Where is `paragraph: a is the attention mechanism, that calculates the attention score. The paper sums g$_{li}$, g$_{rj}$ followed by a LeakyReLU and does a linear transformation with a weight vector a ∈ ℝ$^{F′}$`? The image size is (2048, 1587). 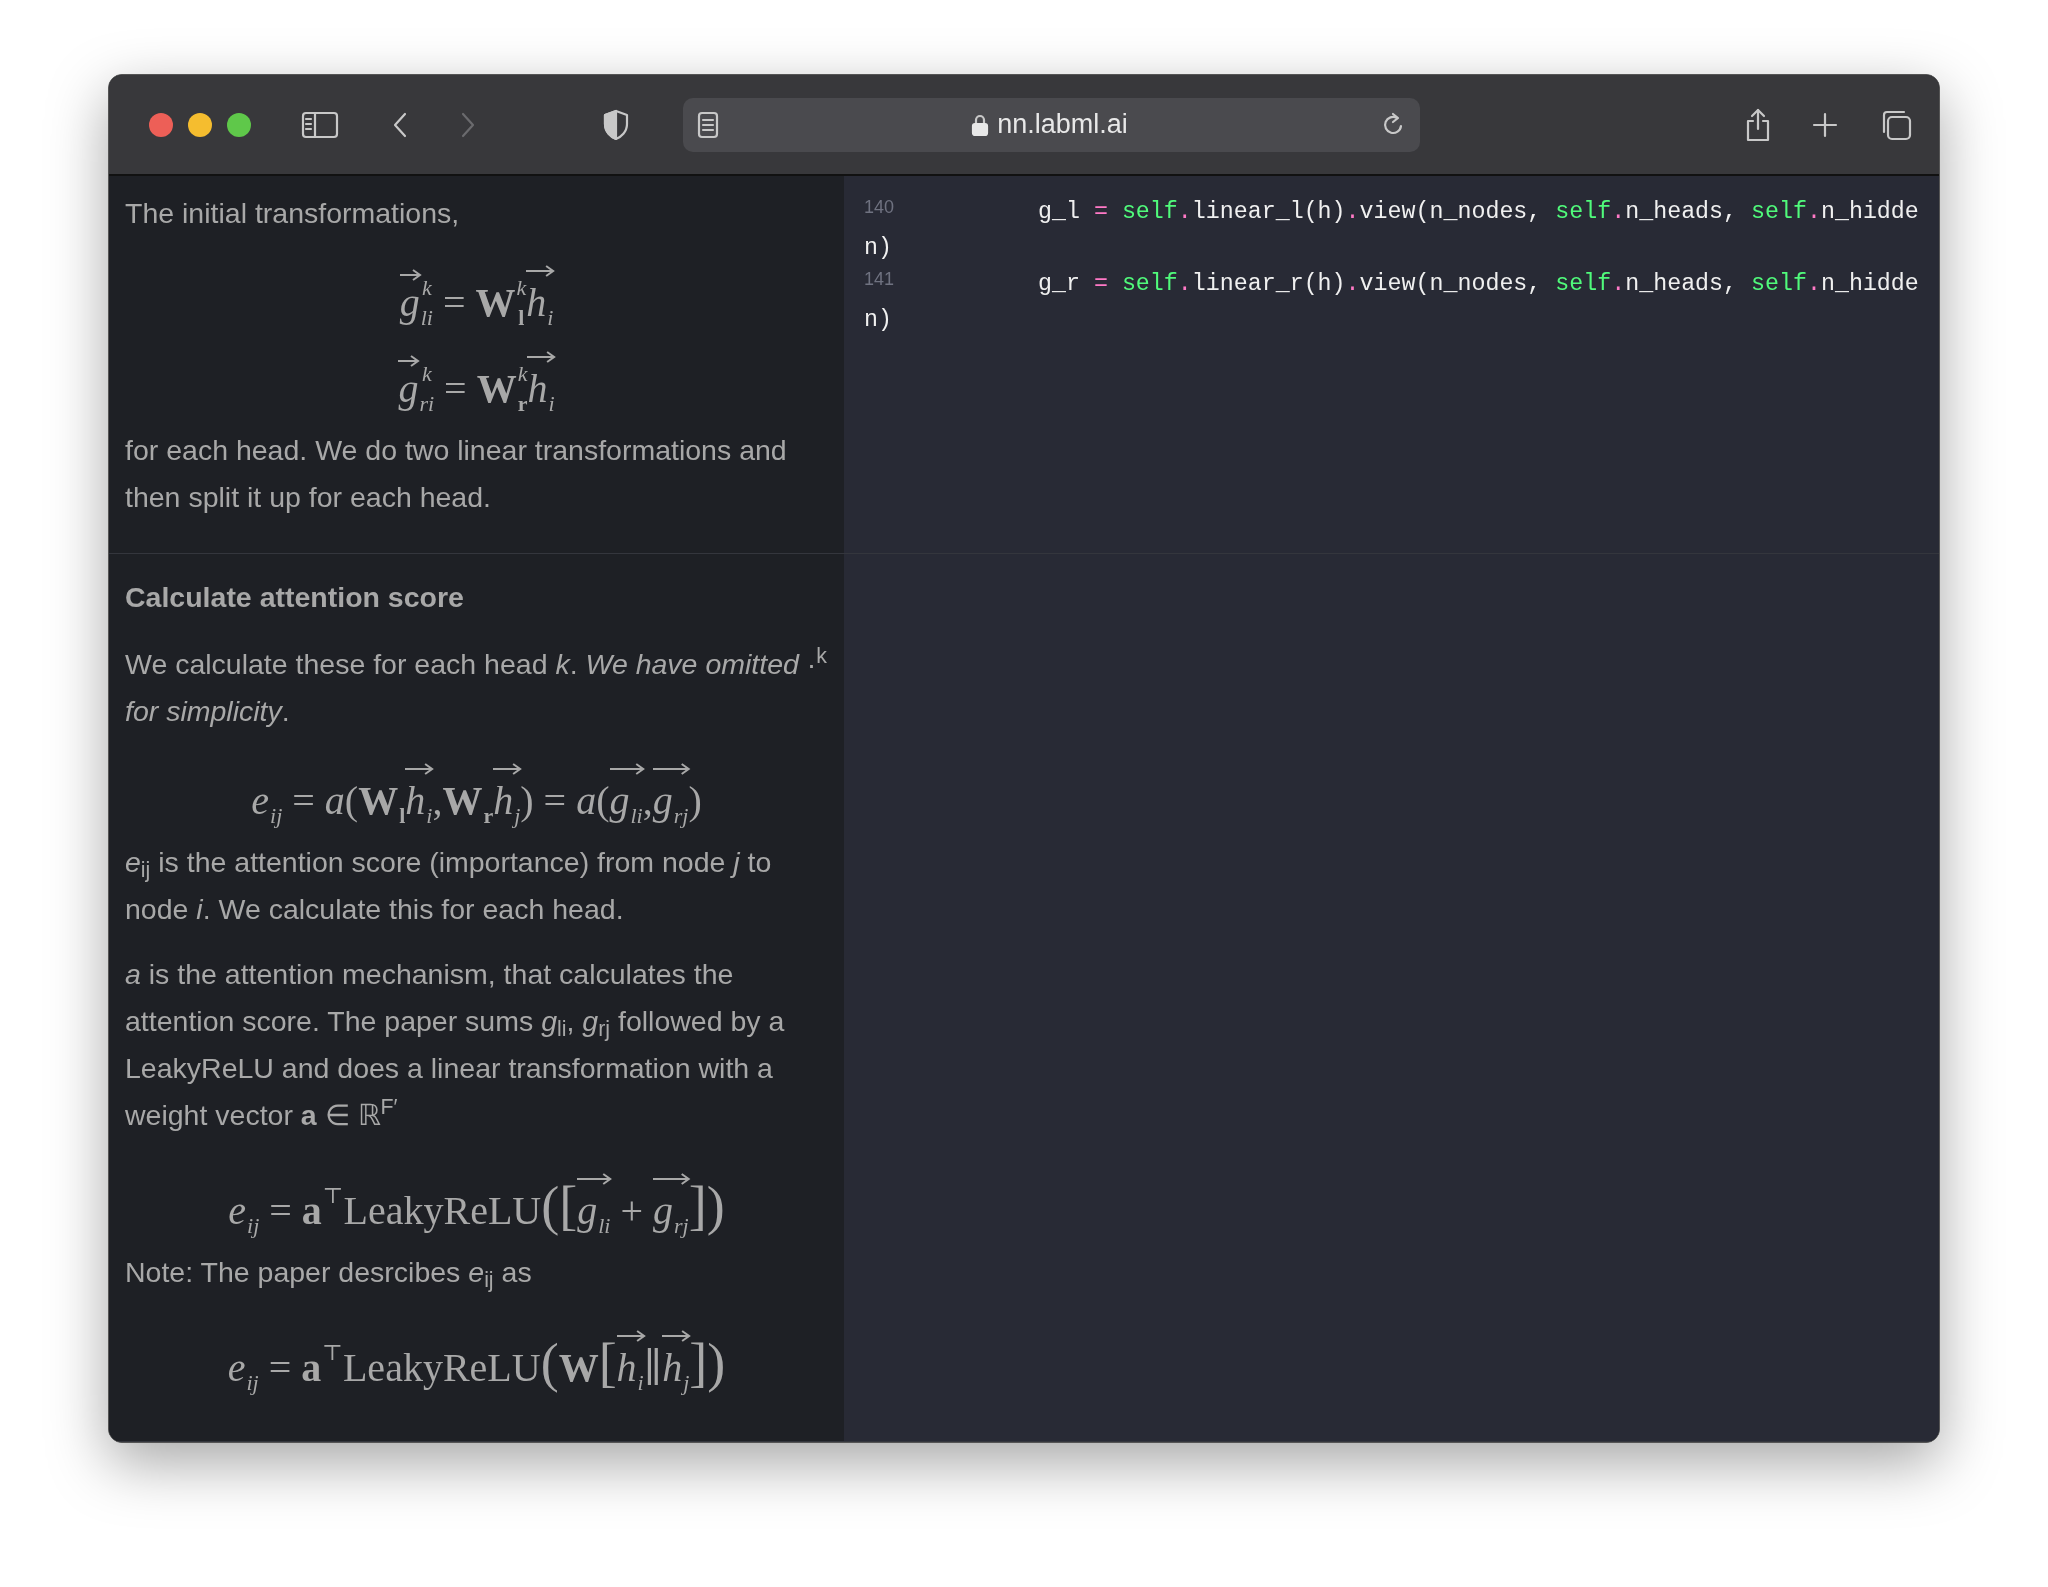 paragraph: a is the attention mechanism, that calculates the attention score. The paper sums g$_{li}$, g$_{rj}$ followed by a LeakyReLU and does a linear transformation with a weight vector a ∈ ℝ$^{F′}$ is located at coordinates (455, 1045).